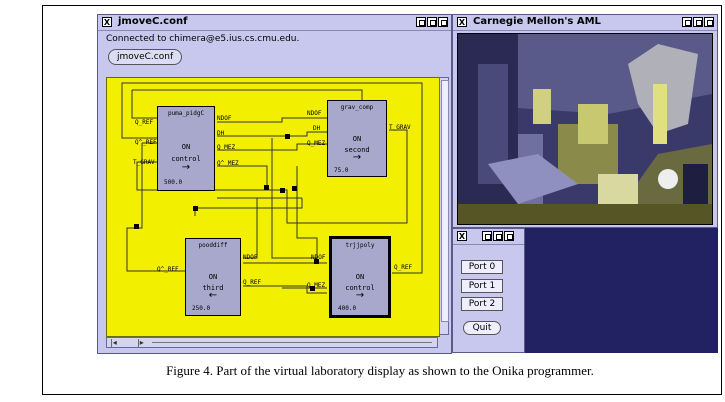 The image size is (725, 402). What do you see at coordinates (274, 23) in the screenshot?
I see `config-window-titlebar: X jmoveC.conf` at bounding box center [274, 23].